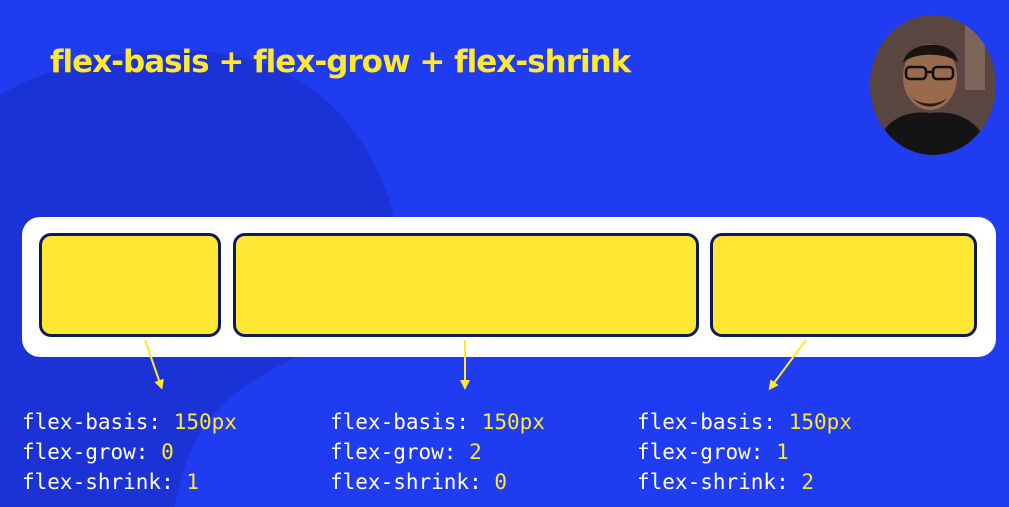  What do you see at coordinates (726, 482) in the screenshot?
I see `flex-shrink-line: flex-shrink: 2` at bounding box center [726, 482].